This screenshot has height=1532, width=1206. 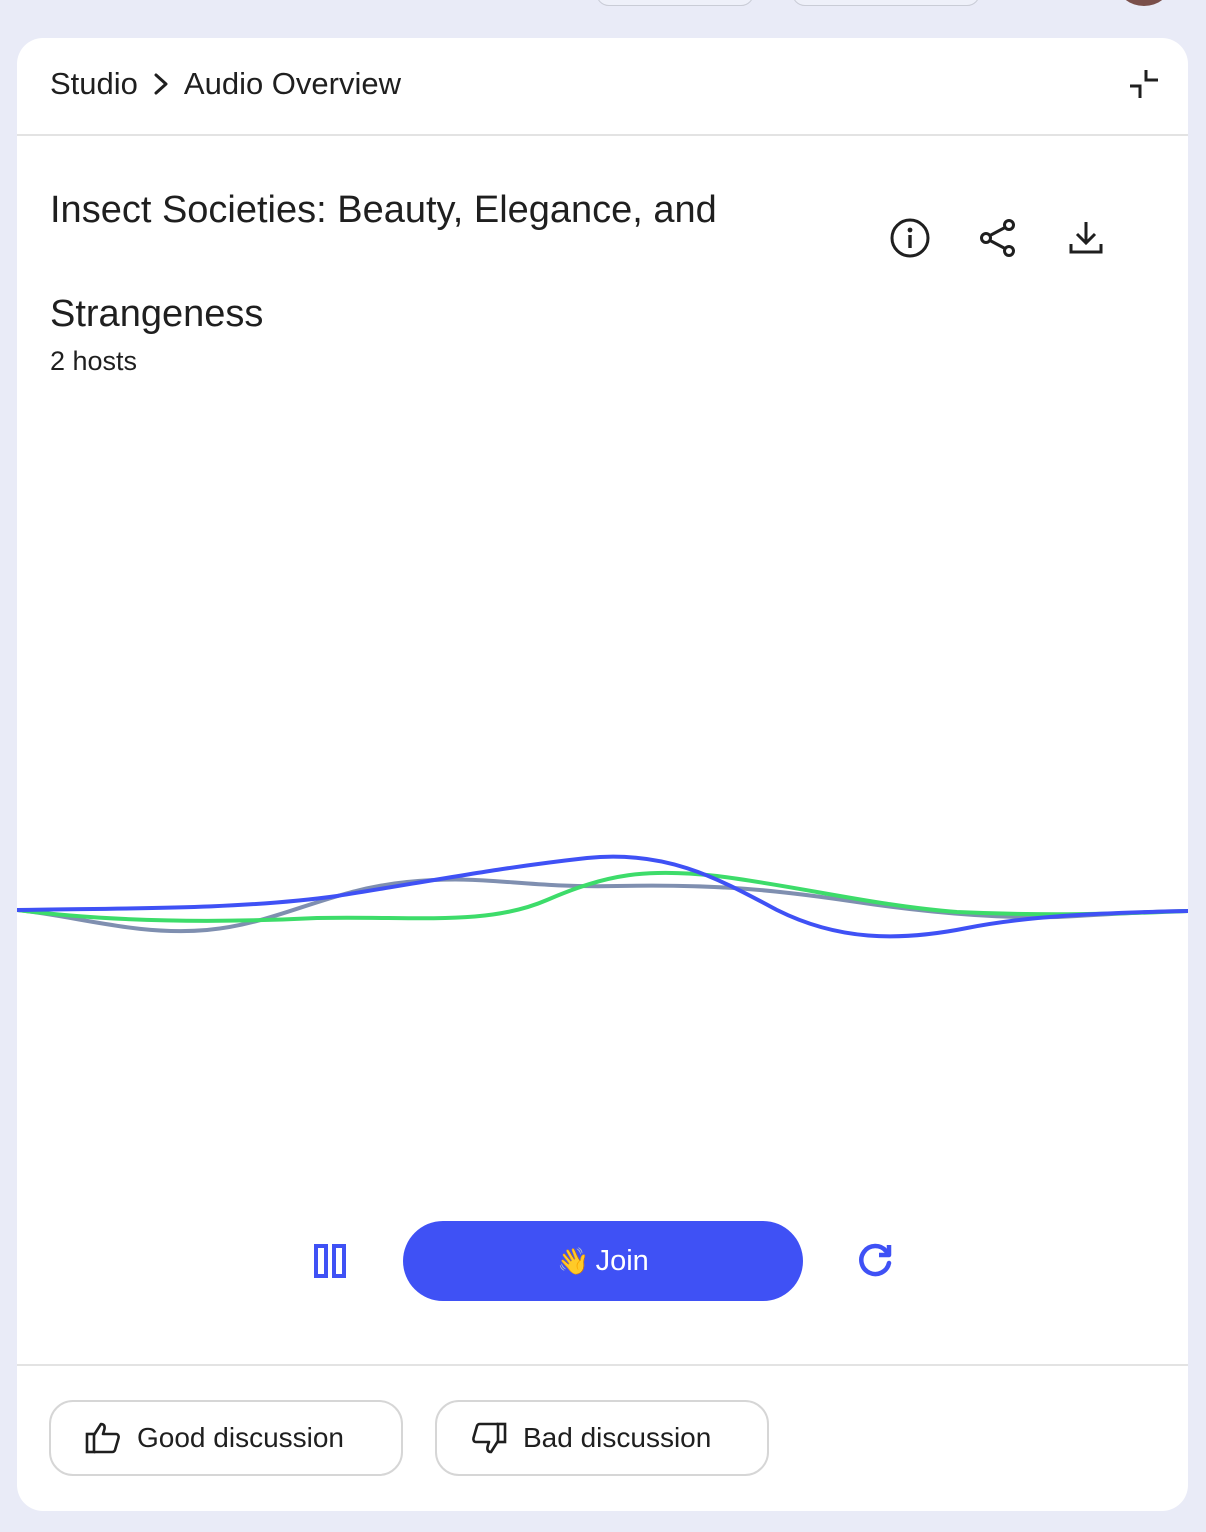 What do you see at coordinates (1086, 238) in the screenshot?
I see `download-icon` at bounding box center [1086, 238].